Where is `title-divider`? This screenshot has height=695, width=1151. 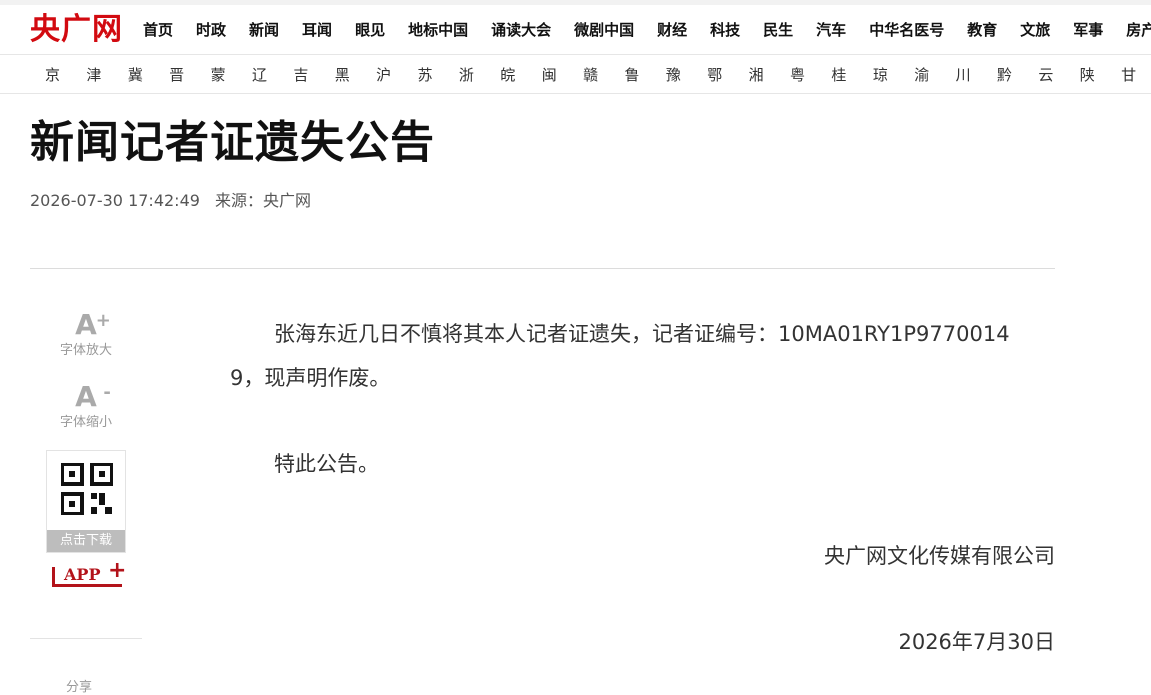
title-divider is located at coordinates (542, 268).